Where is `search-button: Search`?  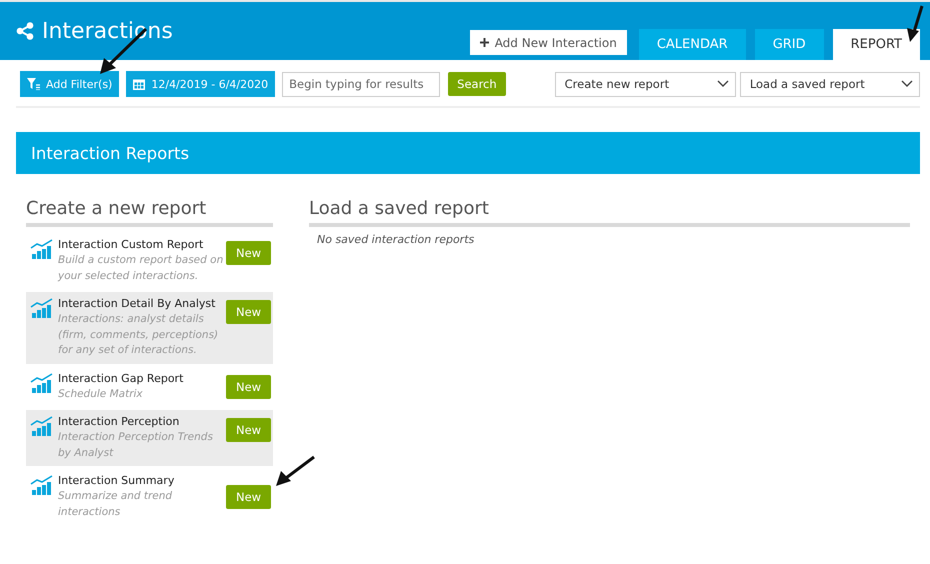
search-button: Search is located at coordinates (477, 84).